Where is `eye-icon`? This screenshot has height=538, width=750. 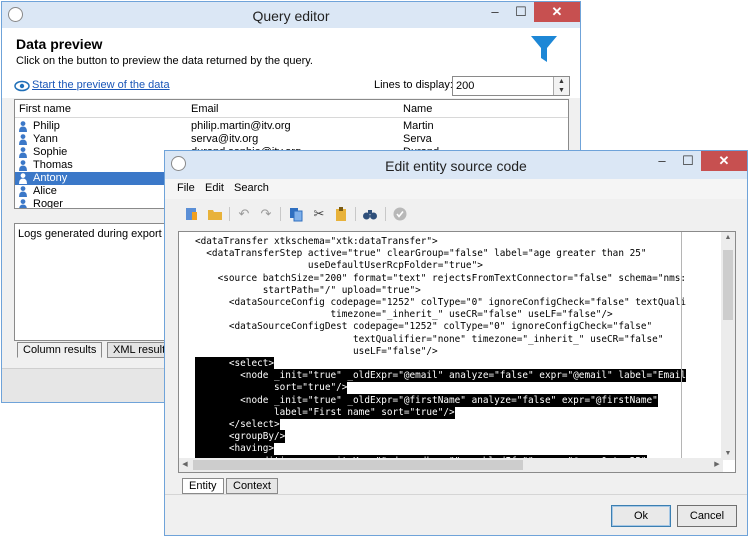
eye-icon is located at coordinates (22, 86).